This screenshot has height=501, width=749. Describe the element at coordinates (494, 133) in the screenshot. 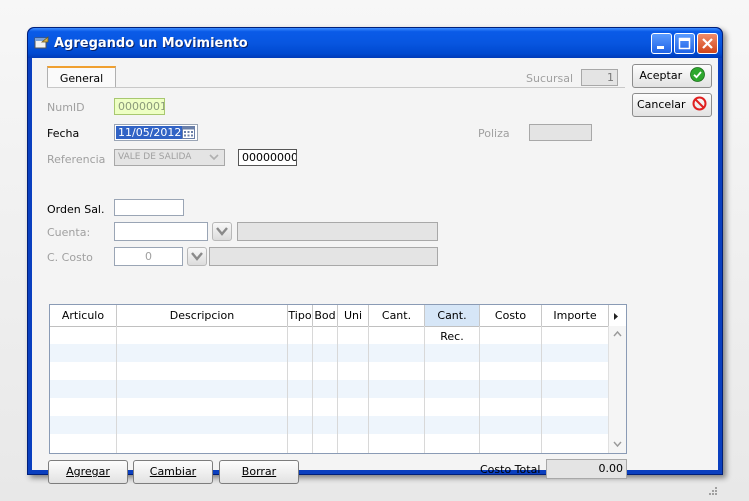

I see `poliza-label: Poliza` at that location.